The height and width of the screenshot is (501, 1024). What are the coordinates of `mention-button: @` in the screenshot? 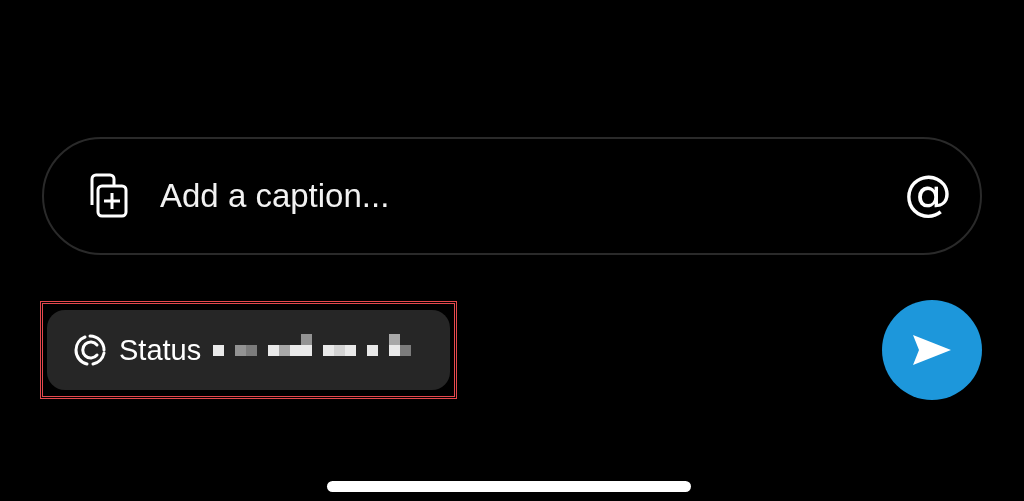 It's located at (928, 196).